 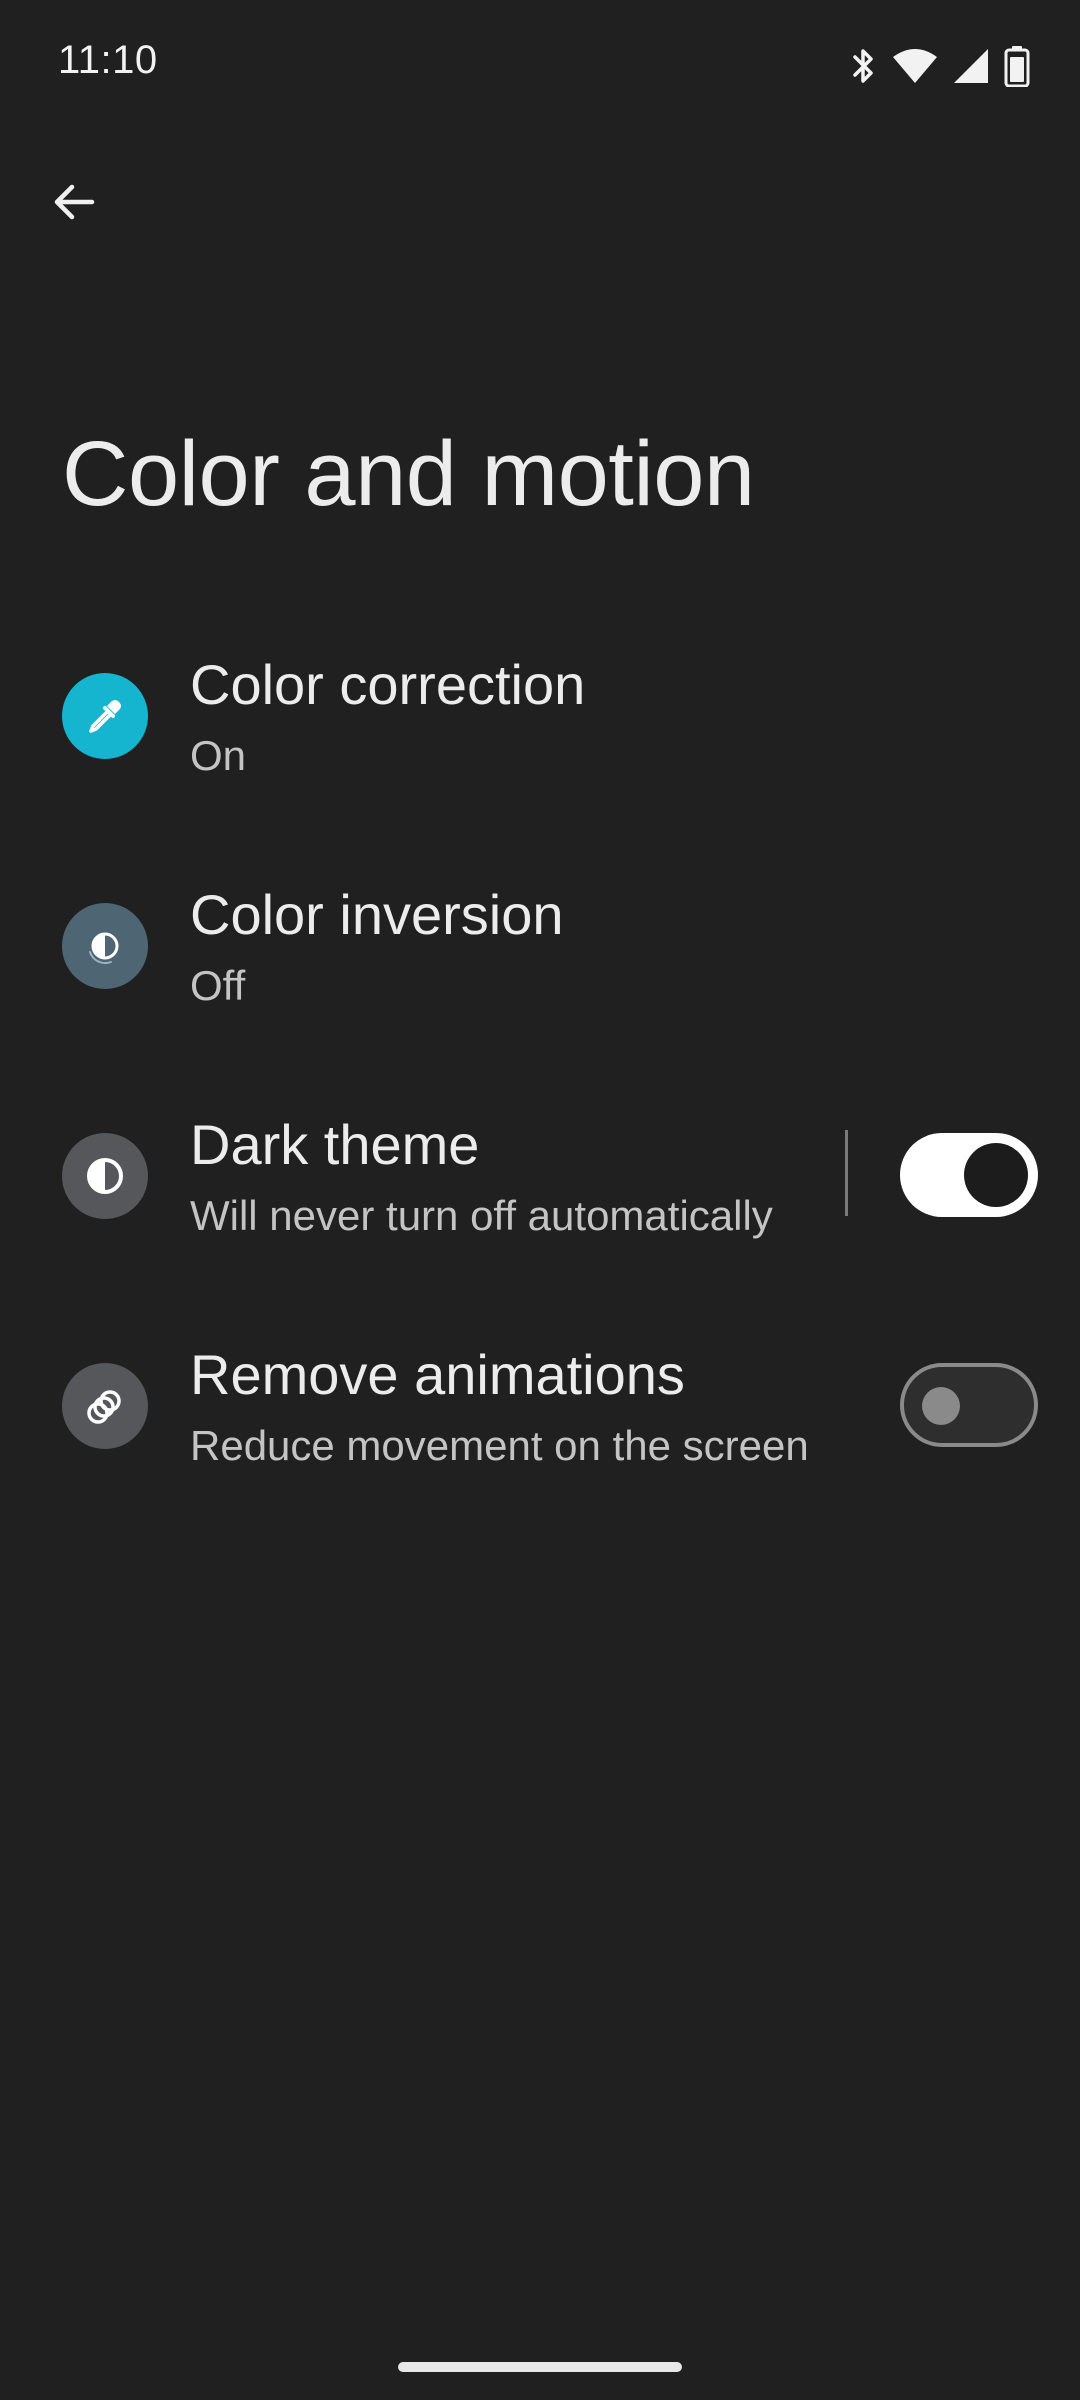 I want to click on setting-title: Color correction, so click(x=388, y=684).